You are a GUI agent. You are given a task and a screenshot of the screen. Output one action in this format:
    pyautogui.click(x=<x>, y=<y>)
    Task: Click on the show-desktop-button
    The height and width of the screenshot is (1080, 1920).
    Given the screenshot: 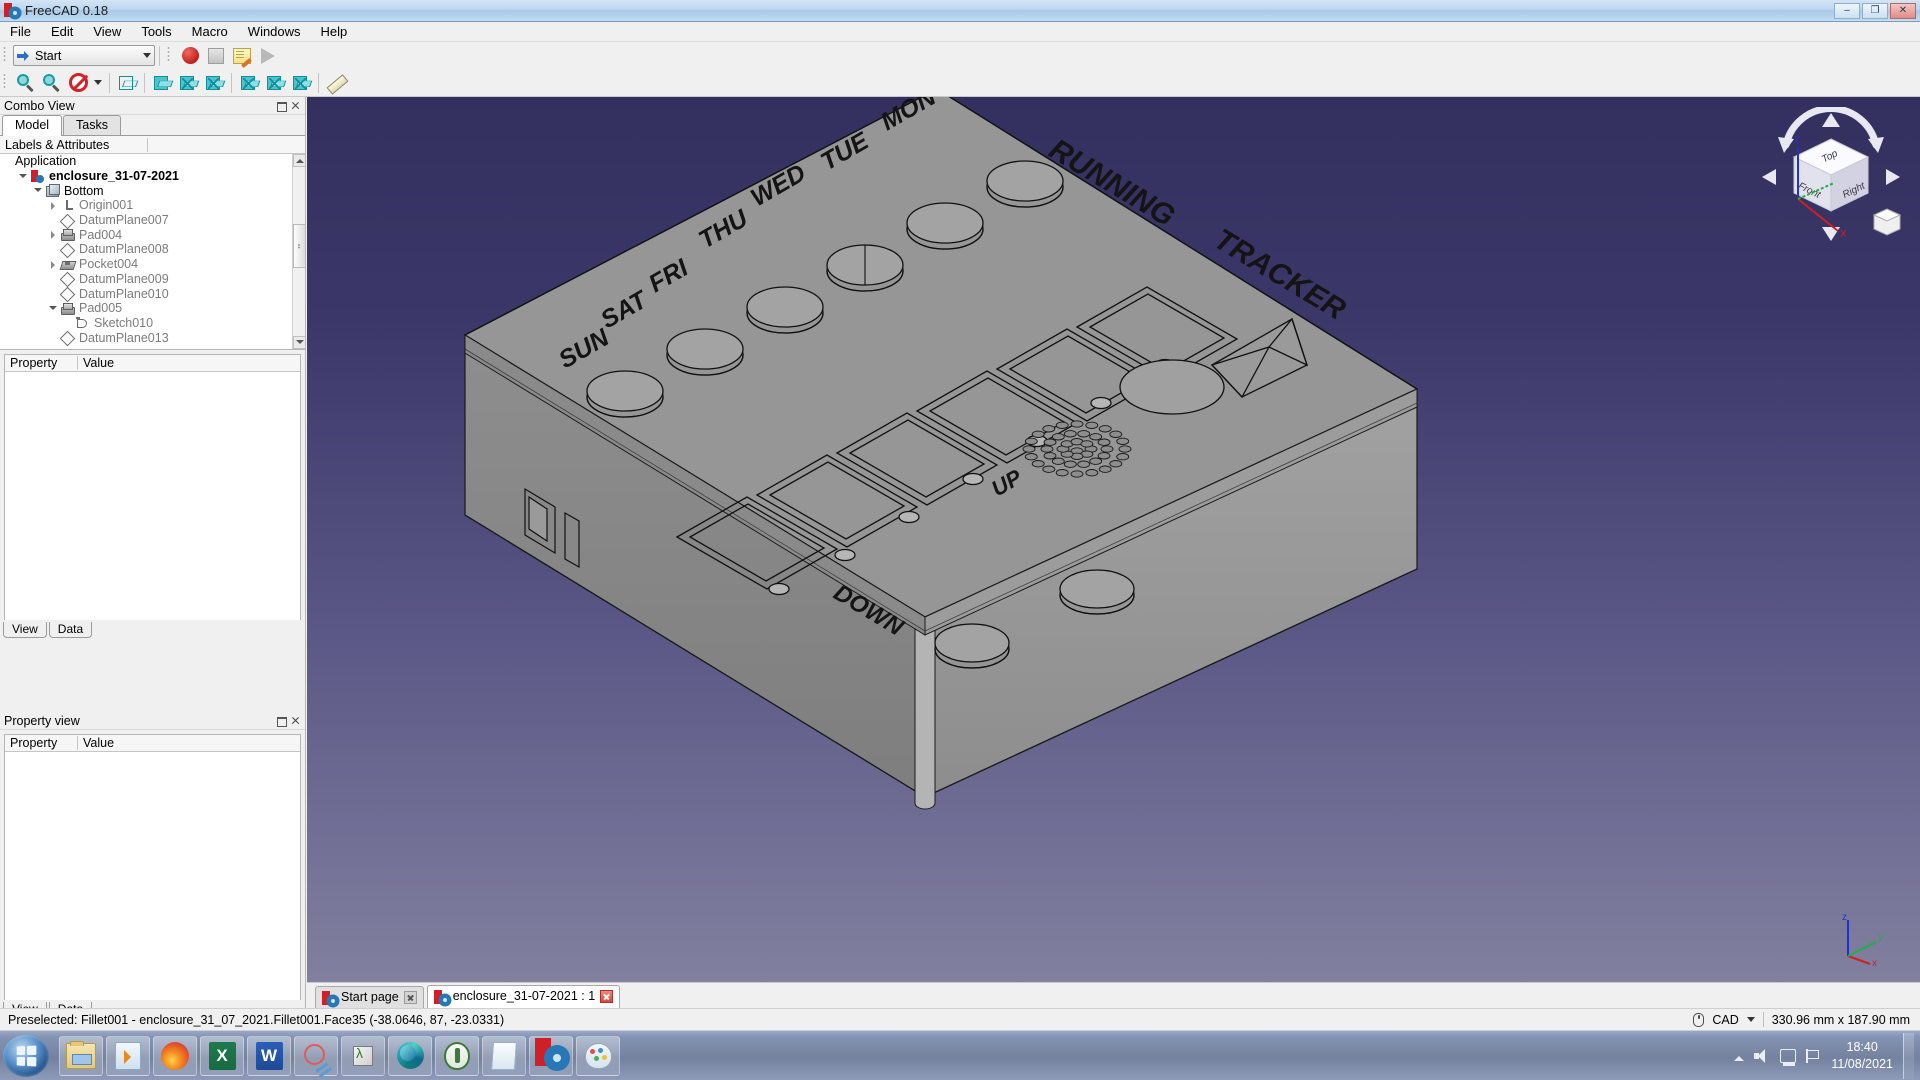 What is the action you would take?
    pyautogui.click(x=1908, y=1055)
    